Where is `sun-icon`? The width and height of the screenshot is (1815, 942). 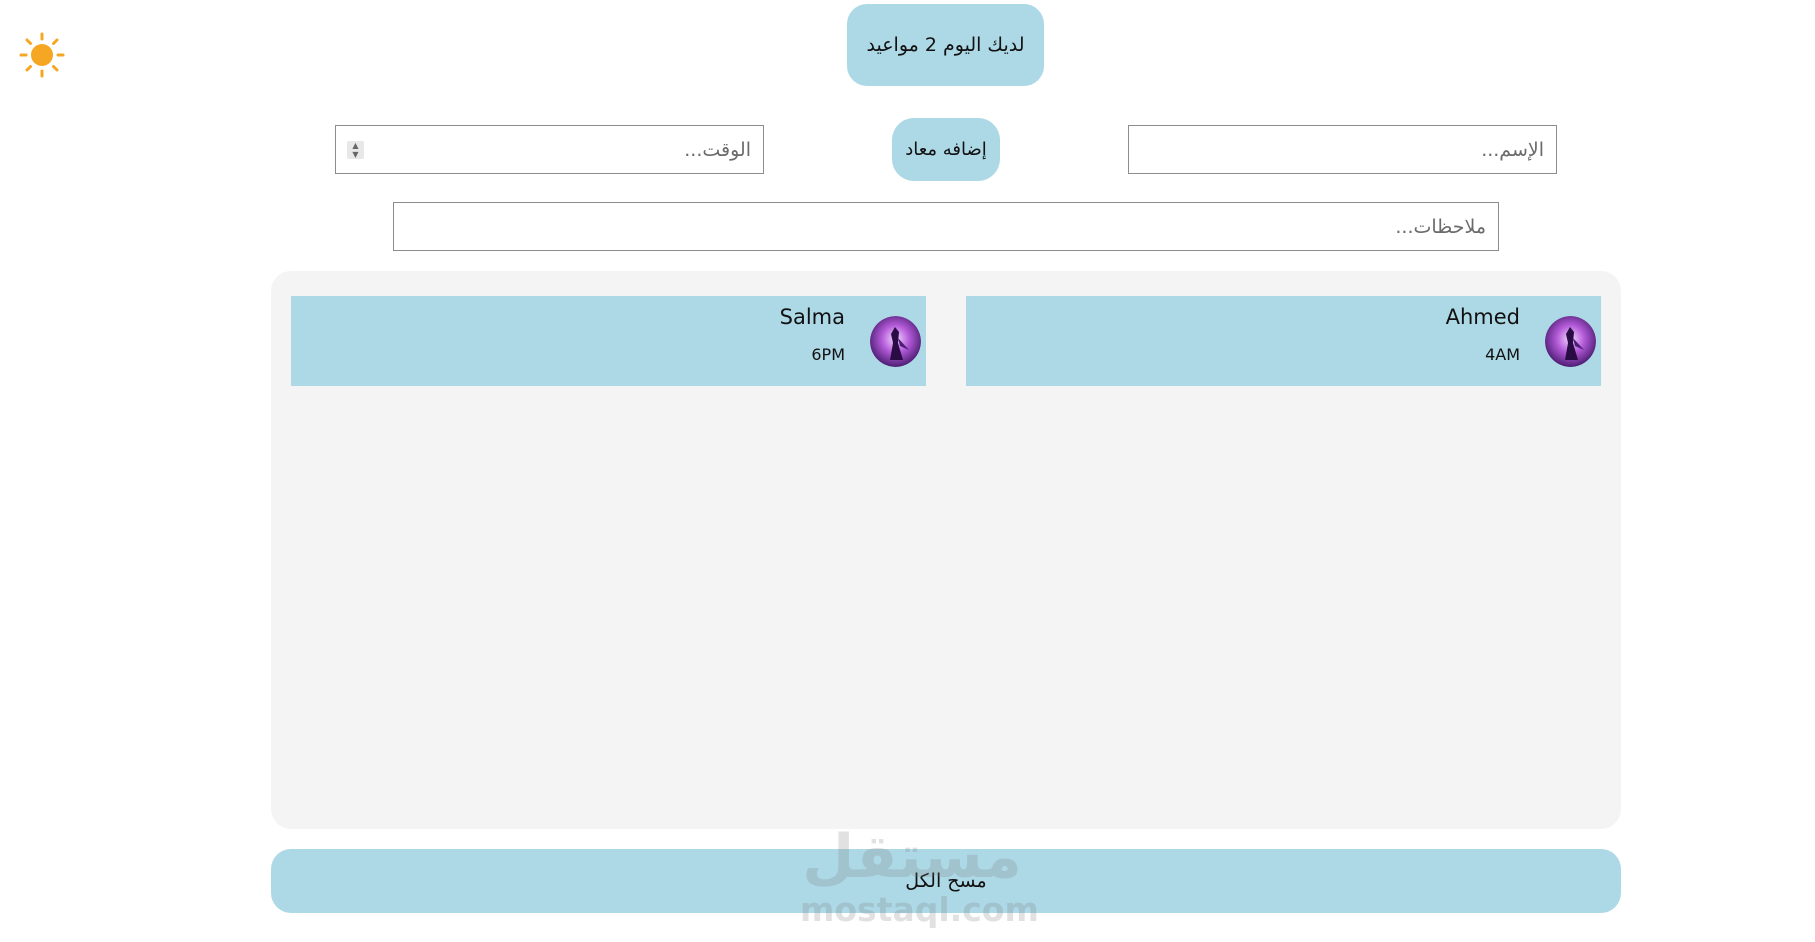 sun-icon is located at coordinates (42, 55).